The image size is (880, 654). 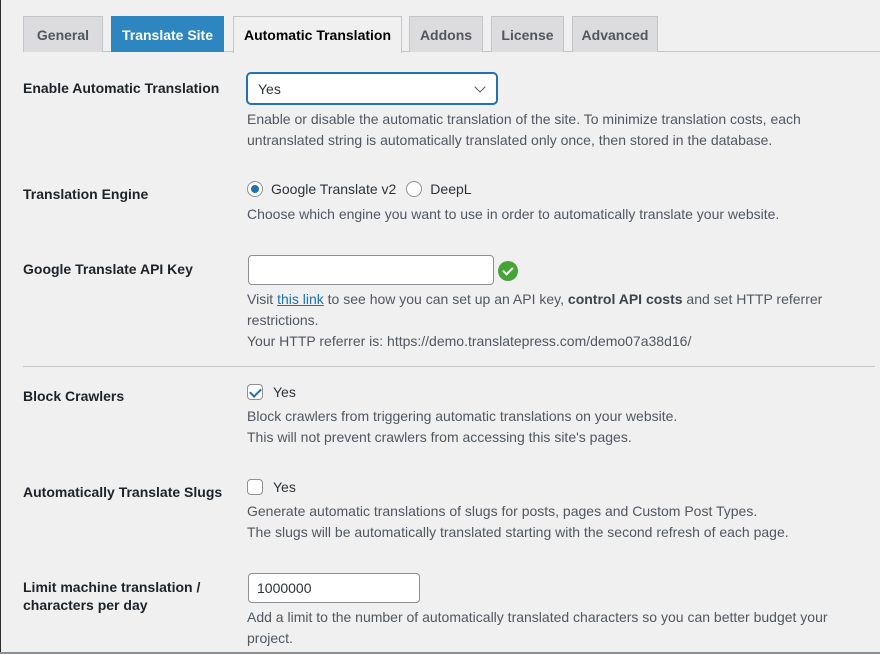 What do you see at coordinates (255, 392) in the screenshot?
I see `block-crawlers-checkbox` at bounding box center [255, 392].